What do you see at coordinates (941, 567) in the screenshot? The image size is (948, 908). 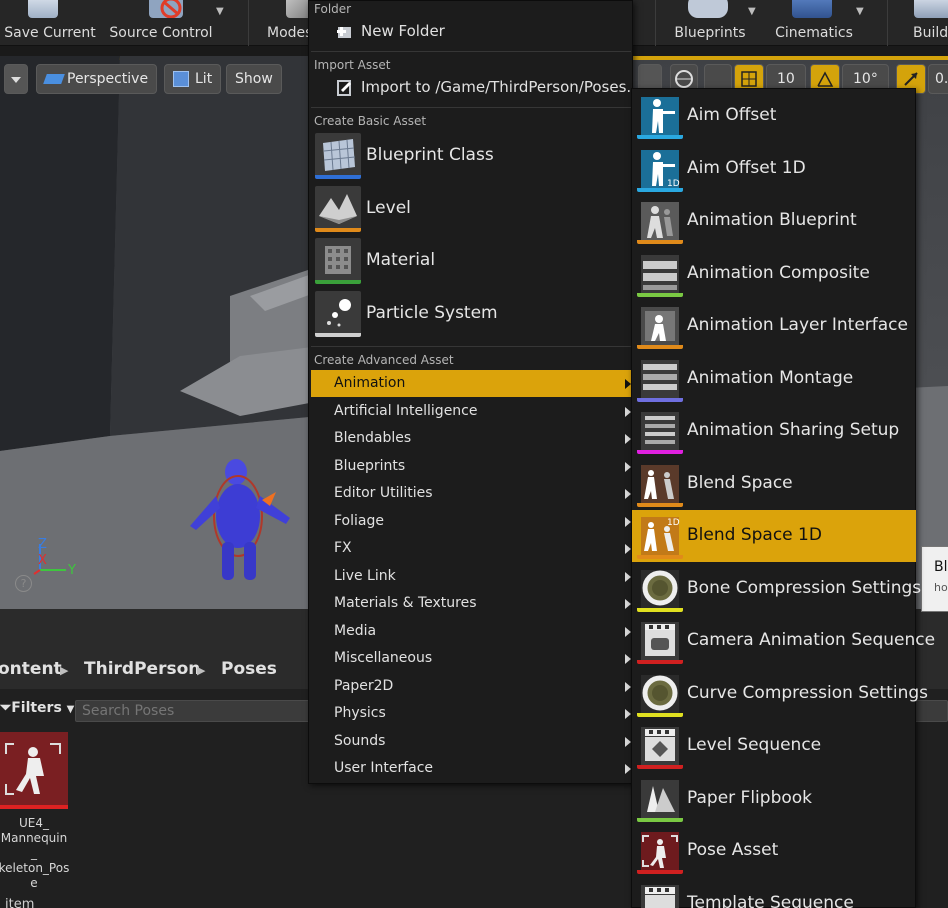 I see `tooltip-title: Bl` at bounding box center [941, 567].